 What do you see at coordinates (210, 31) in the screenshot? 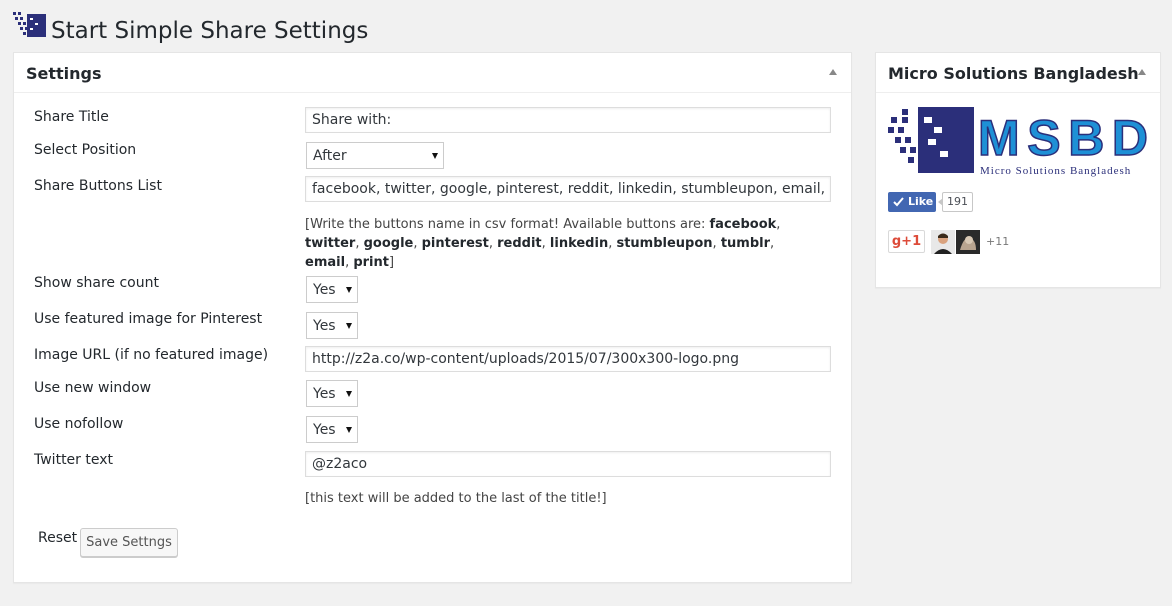
I see `page-title: Start Simple Share Settings` at bounding box center [210, 31].